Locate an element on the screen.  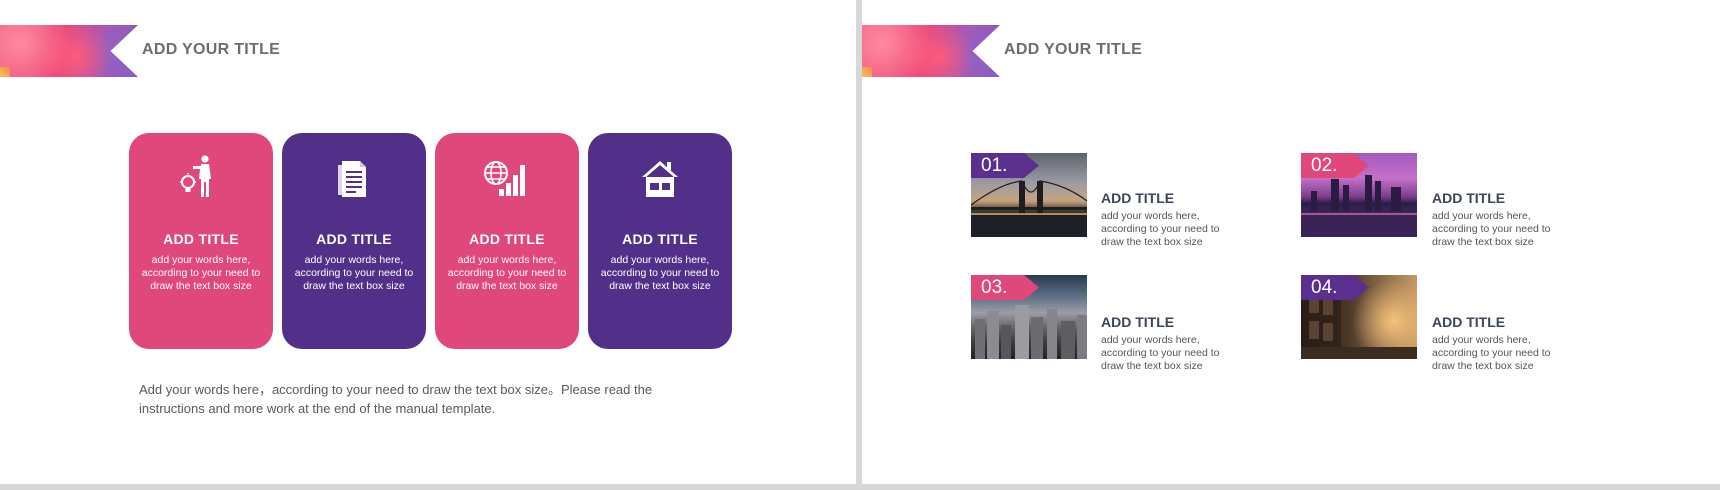
cityscape-photo: 03. is located at coordinates (1029, 317).